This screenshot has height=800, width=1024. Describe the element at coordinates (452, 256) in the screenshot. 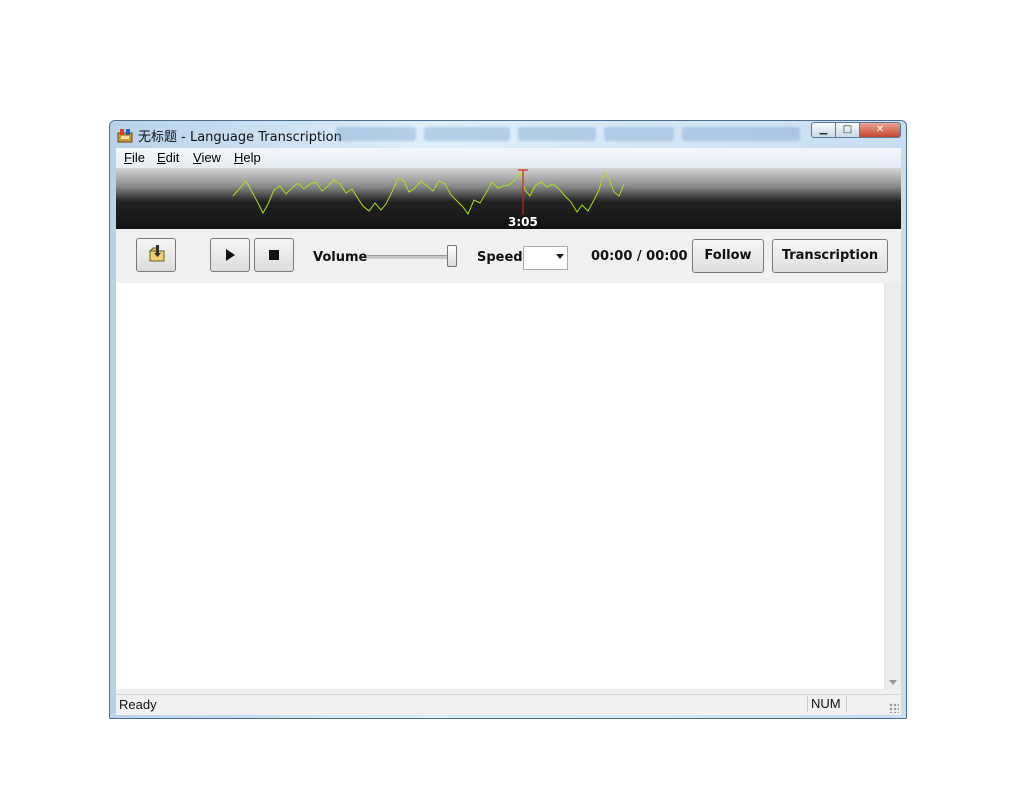

I see `volume-slider-thumb` at that location.